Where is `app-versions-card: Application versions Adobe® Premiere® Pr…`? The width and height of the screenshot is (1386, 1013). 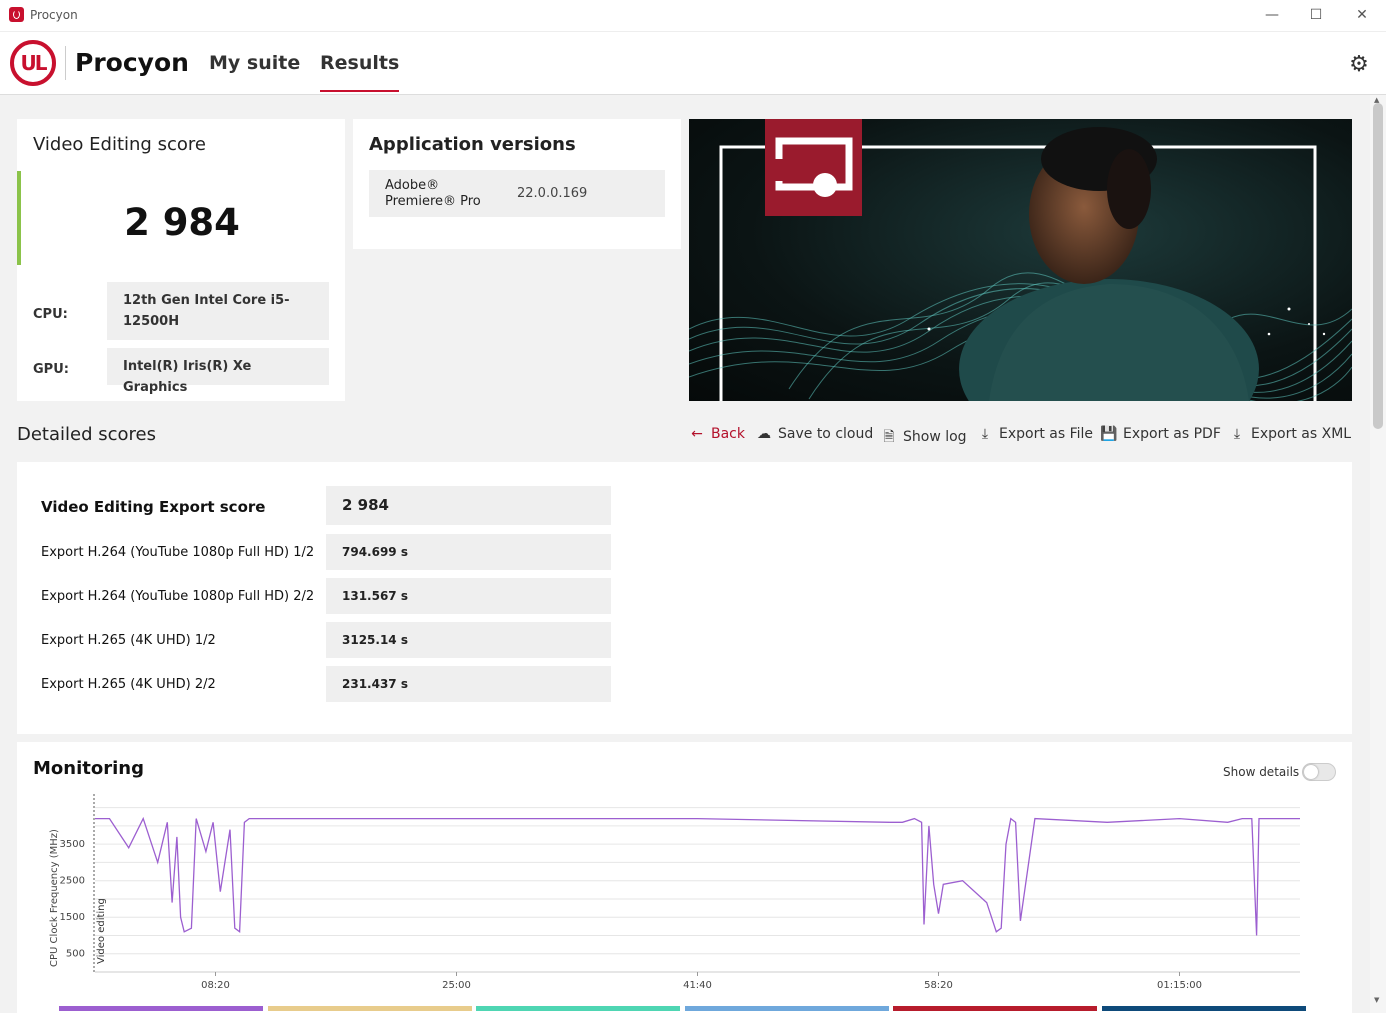 app-versions-card: Application versions Adobe® Premiere® Pr… is located at coordinates (517, 184).